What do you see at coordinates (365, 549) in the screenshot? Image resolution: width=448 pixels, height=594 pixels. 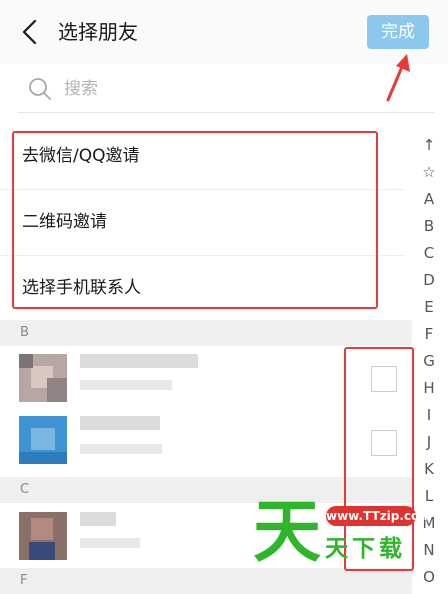 I see `watermark-subtitle: 天下载` at bounding box center [365, 549].